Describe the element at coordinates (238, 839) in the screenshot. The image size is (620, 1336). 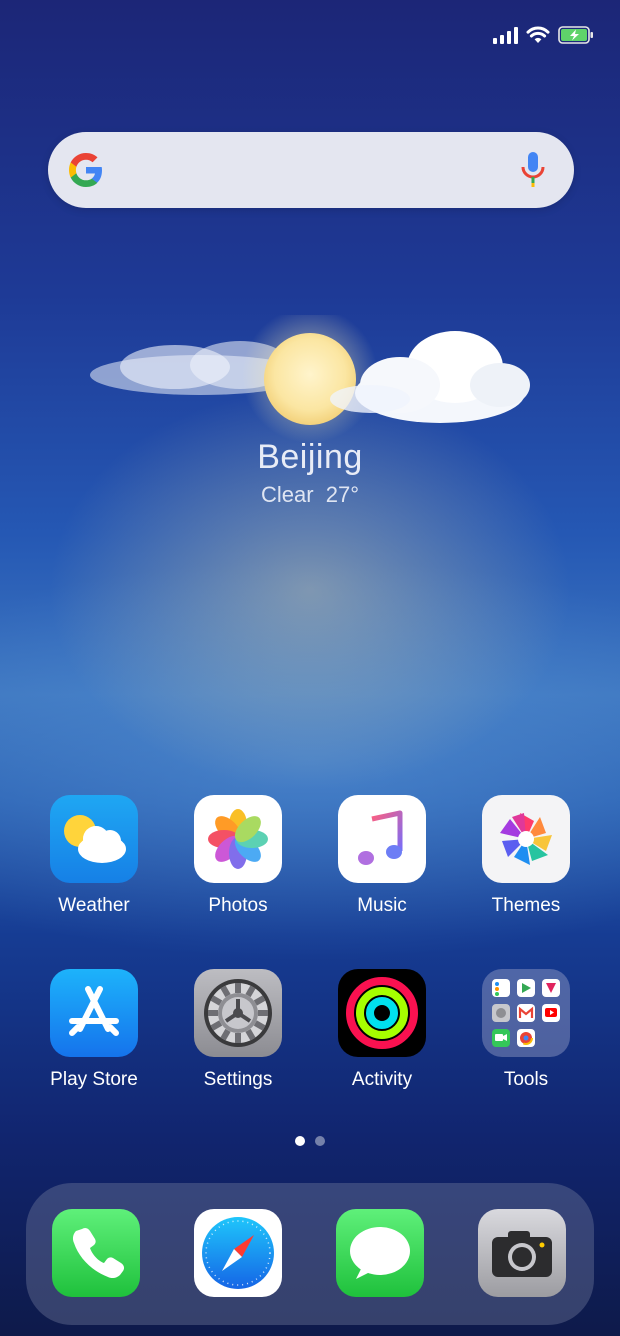
I see `photos-icon` at that location.